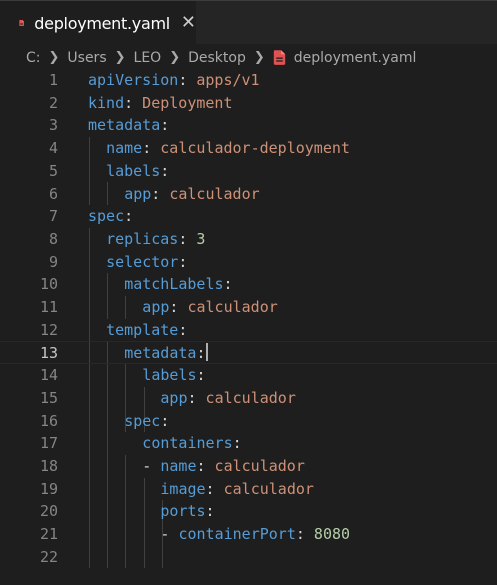 This screenshot has width=497, height=585. I want to click on code-line: 19 image: calculador, so click(248, 489).